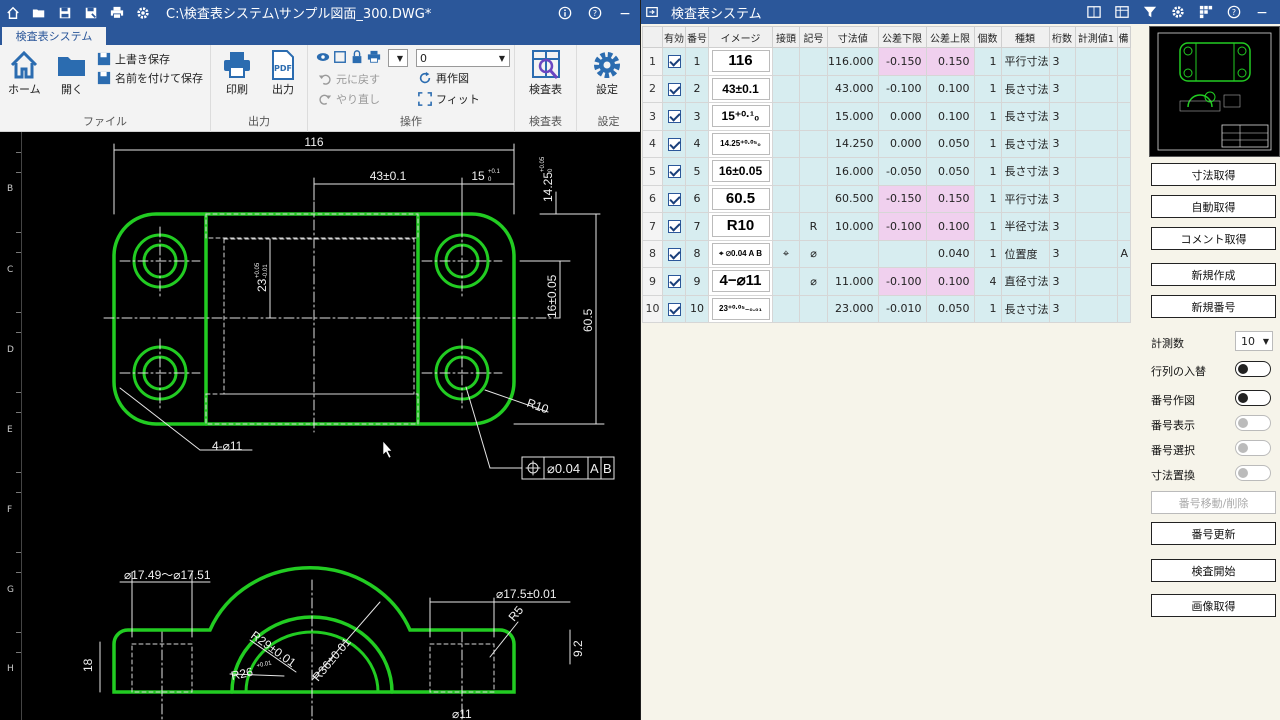 The image size is (1280, 720). What do you see at coordinates (674, 37) in the screenshot?
I see `col-header-enabled: 有効` at bounding box center [674, 37].